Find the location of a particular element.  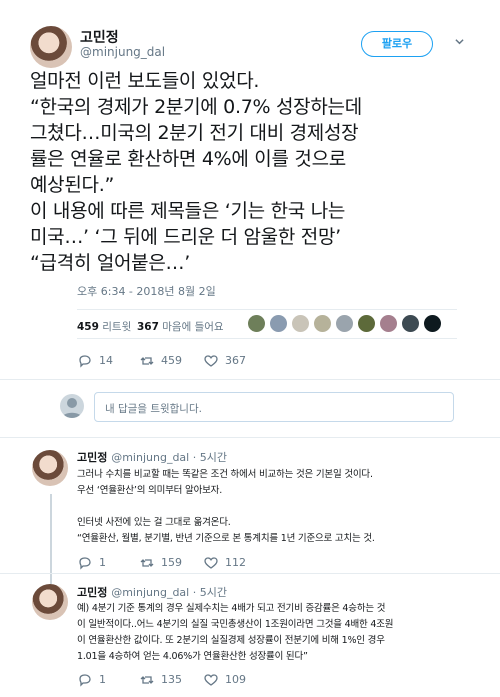

tweet-actions: 14 459 367 is located at coordinates (227, 362).